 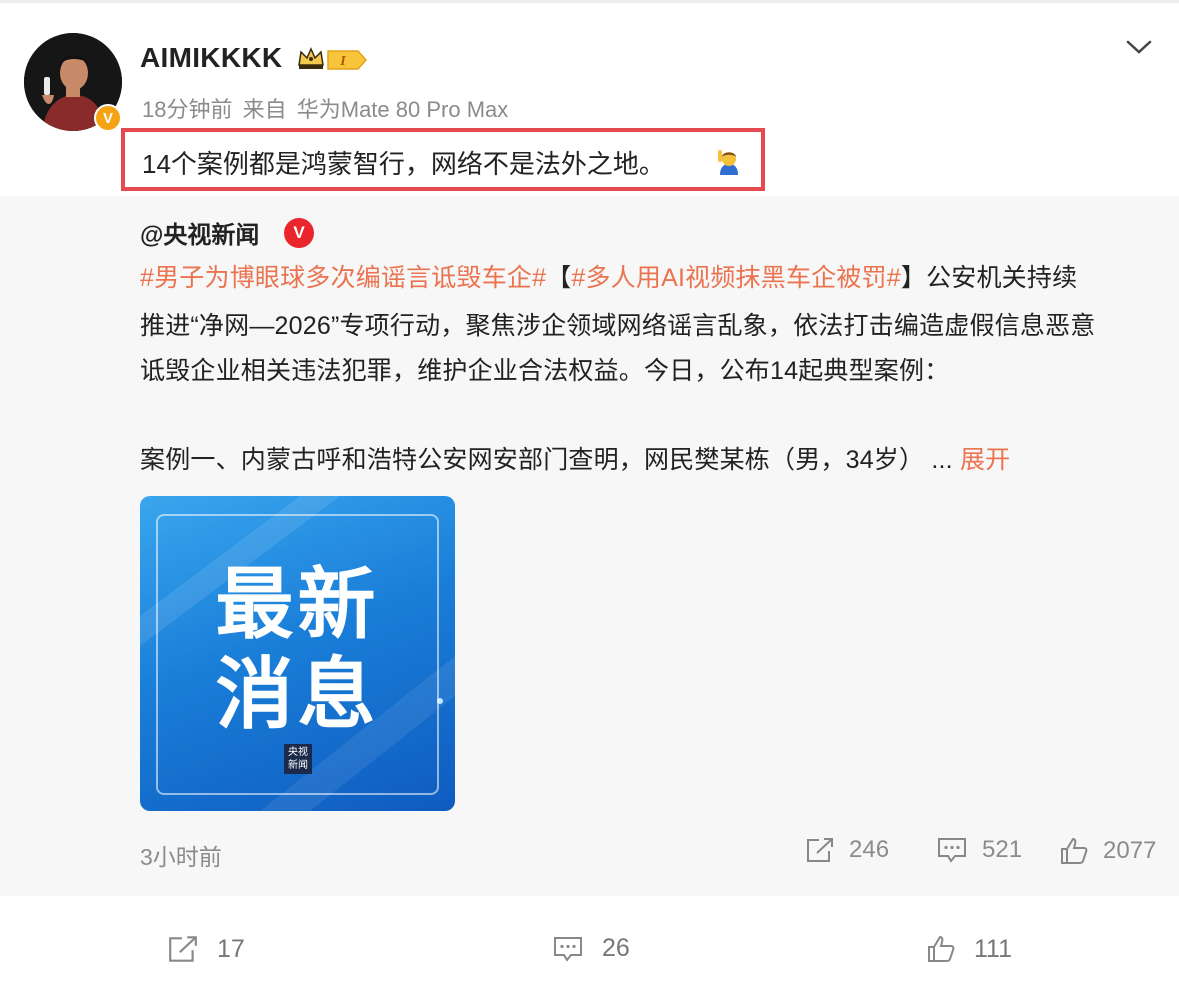 I want to click on news-image: 最新 消息 央视 新闻, so click(x=297, y=653).